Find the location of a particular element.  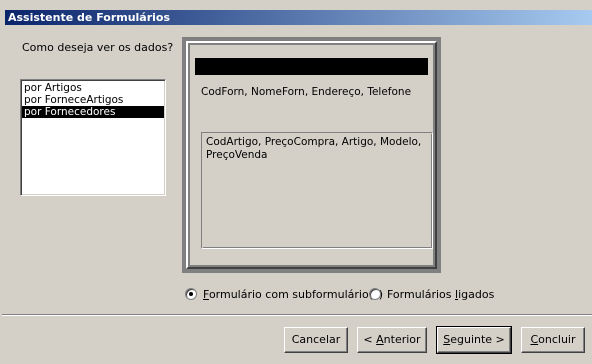

next-rest: eguinte > is located at coordinates (477, 339).